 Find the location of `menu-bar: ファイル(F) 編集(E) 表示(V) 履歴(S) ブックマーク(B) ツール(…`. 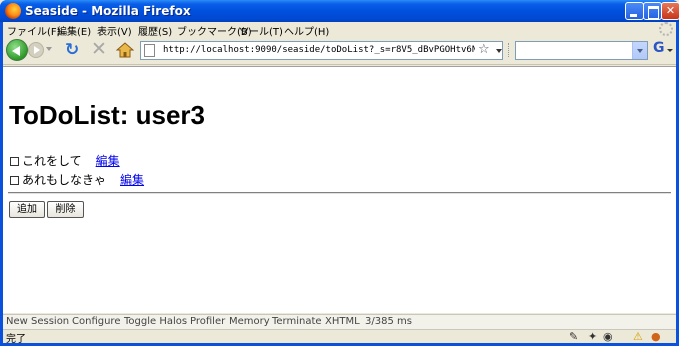

menu-bar: ファイル(F) 編集(E) 表示(V) 履歴(S) ブックマーク(B) ツール(… is located at coordinates (339, 30).